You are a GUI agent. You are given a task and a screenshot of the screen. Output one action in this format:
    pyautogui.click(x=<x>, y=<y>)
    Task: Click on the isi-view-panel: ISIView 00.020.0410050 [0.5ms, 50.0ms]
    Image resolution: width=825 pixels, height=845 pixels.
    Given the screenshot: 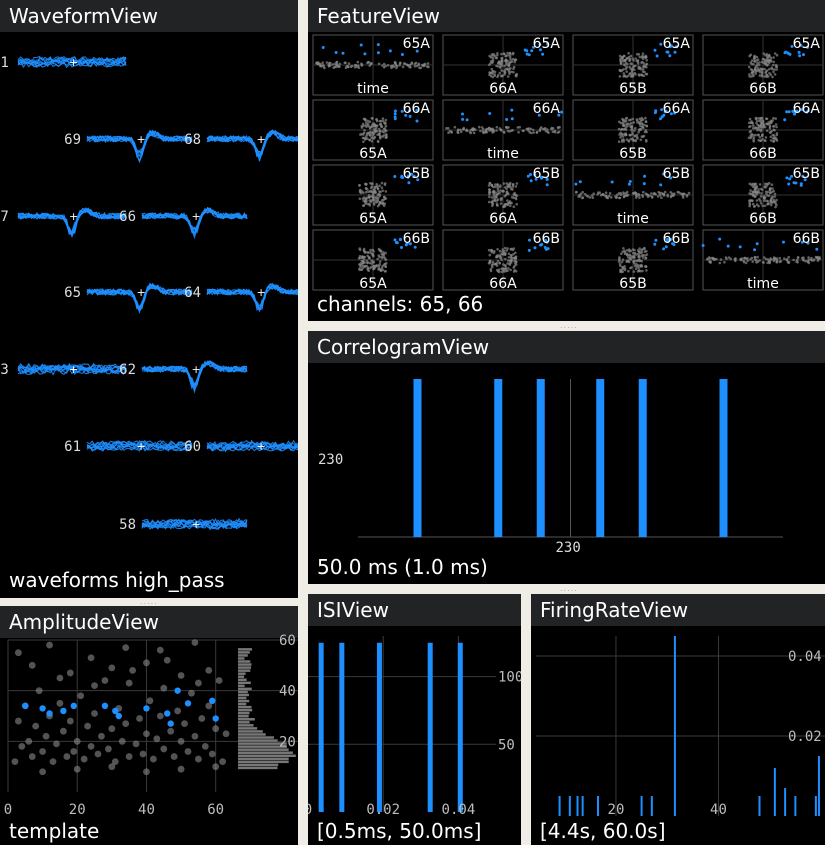 What is the action you would take?
    pyautogui.click(x=414, y=719)
    